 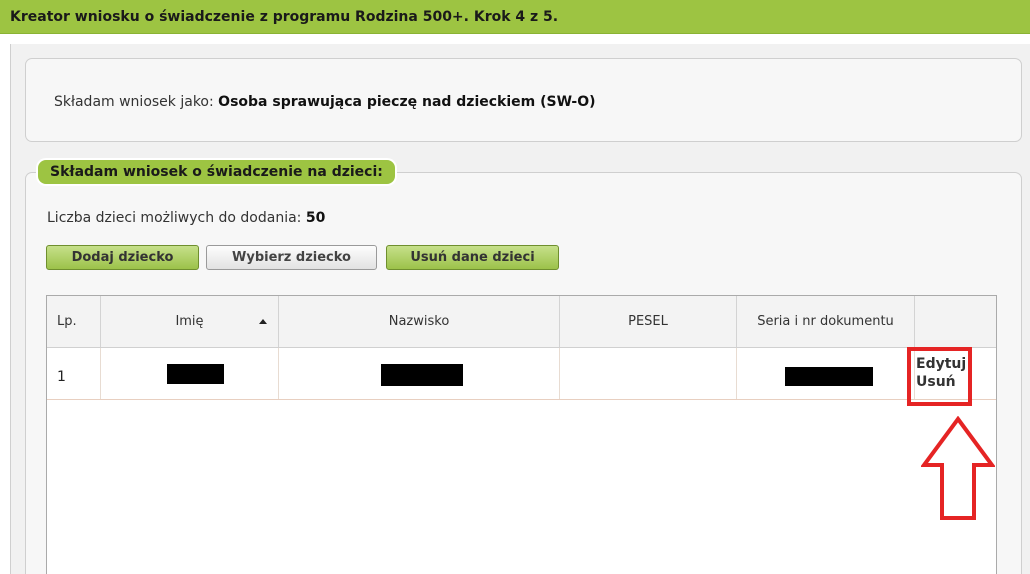 I want to click on column-header-pesel: PESEL, so click(x=648, y=321).